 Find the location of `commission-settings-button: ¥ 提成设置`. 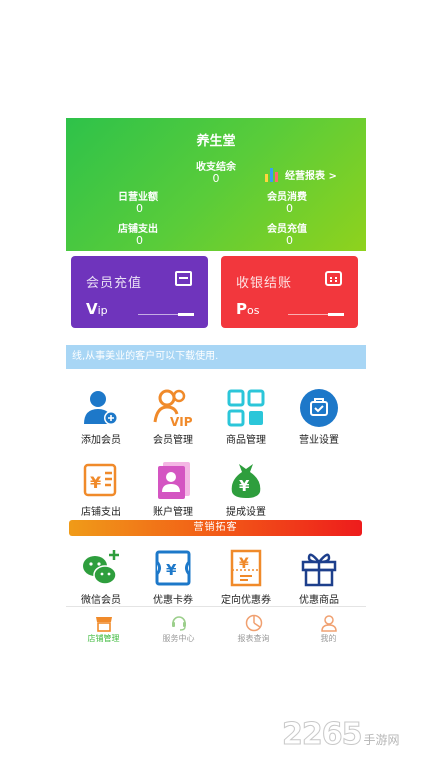

commission-settings-button: ¥ 提成设置 is located at coordinates (246, 489).